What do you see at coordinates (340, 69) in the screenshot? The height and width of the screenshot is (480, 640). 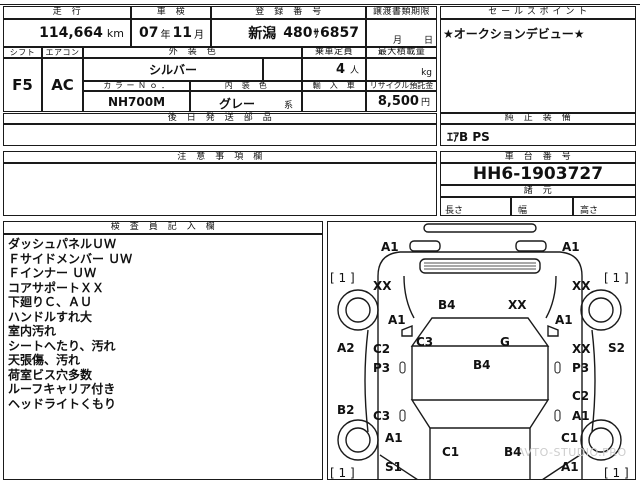 I see `capacity-value: 4` at bounding box center [340, 69].